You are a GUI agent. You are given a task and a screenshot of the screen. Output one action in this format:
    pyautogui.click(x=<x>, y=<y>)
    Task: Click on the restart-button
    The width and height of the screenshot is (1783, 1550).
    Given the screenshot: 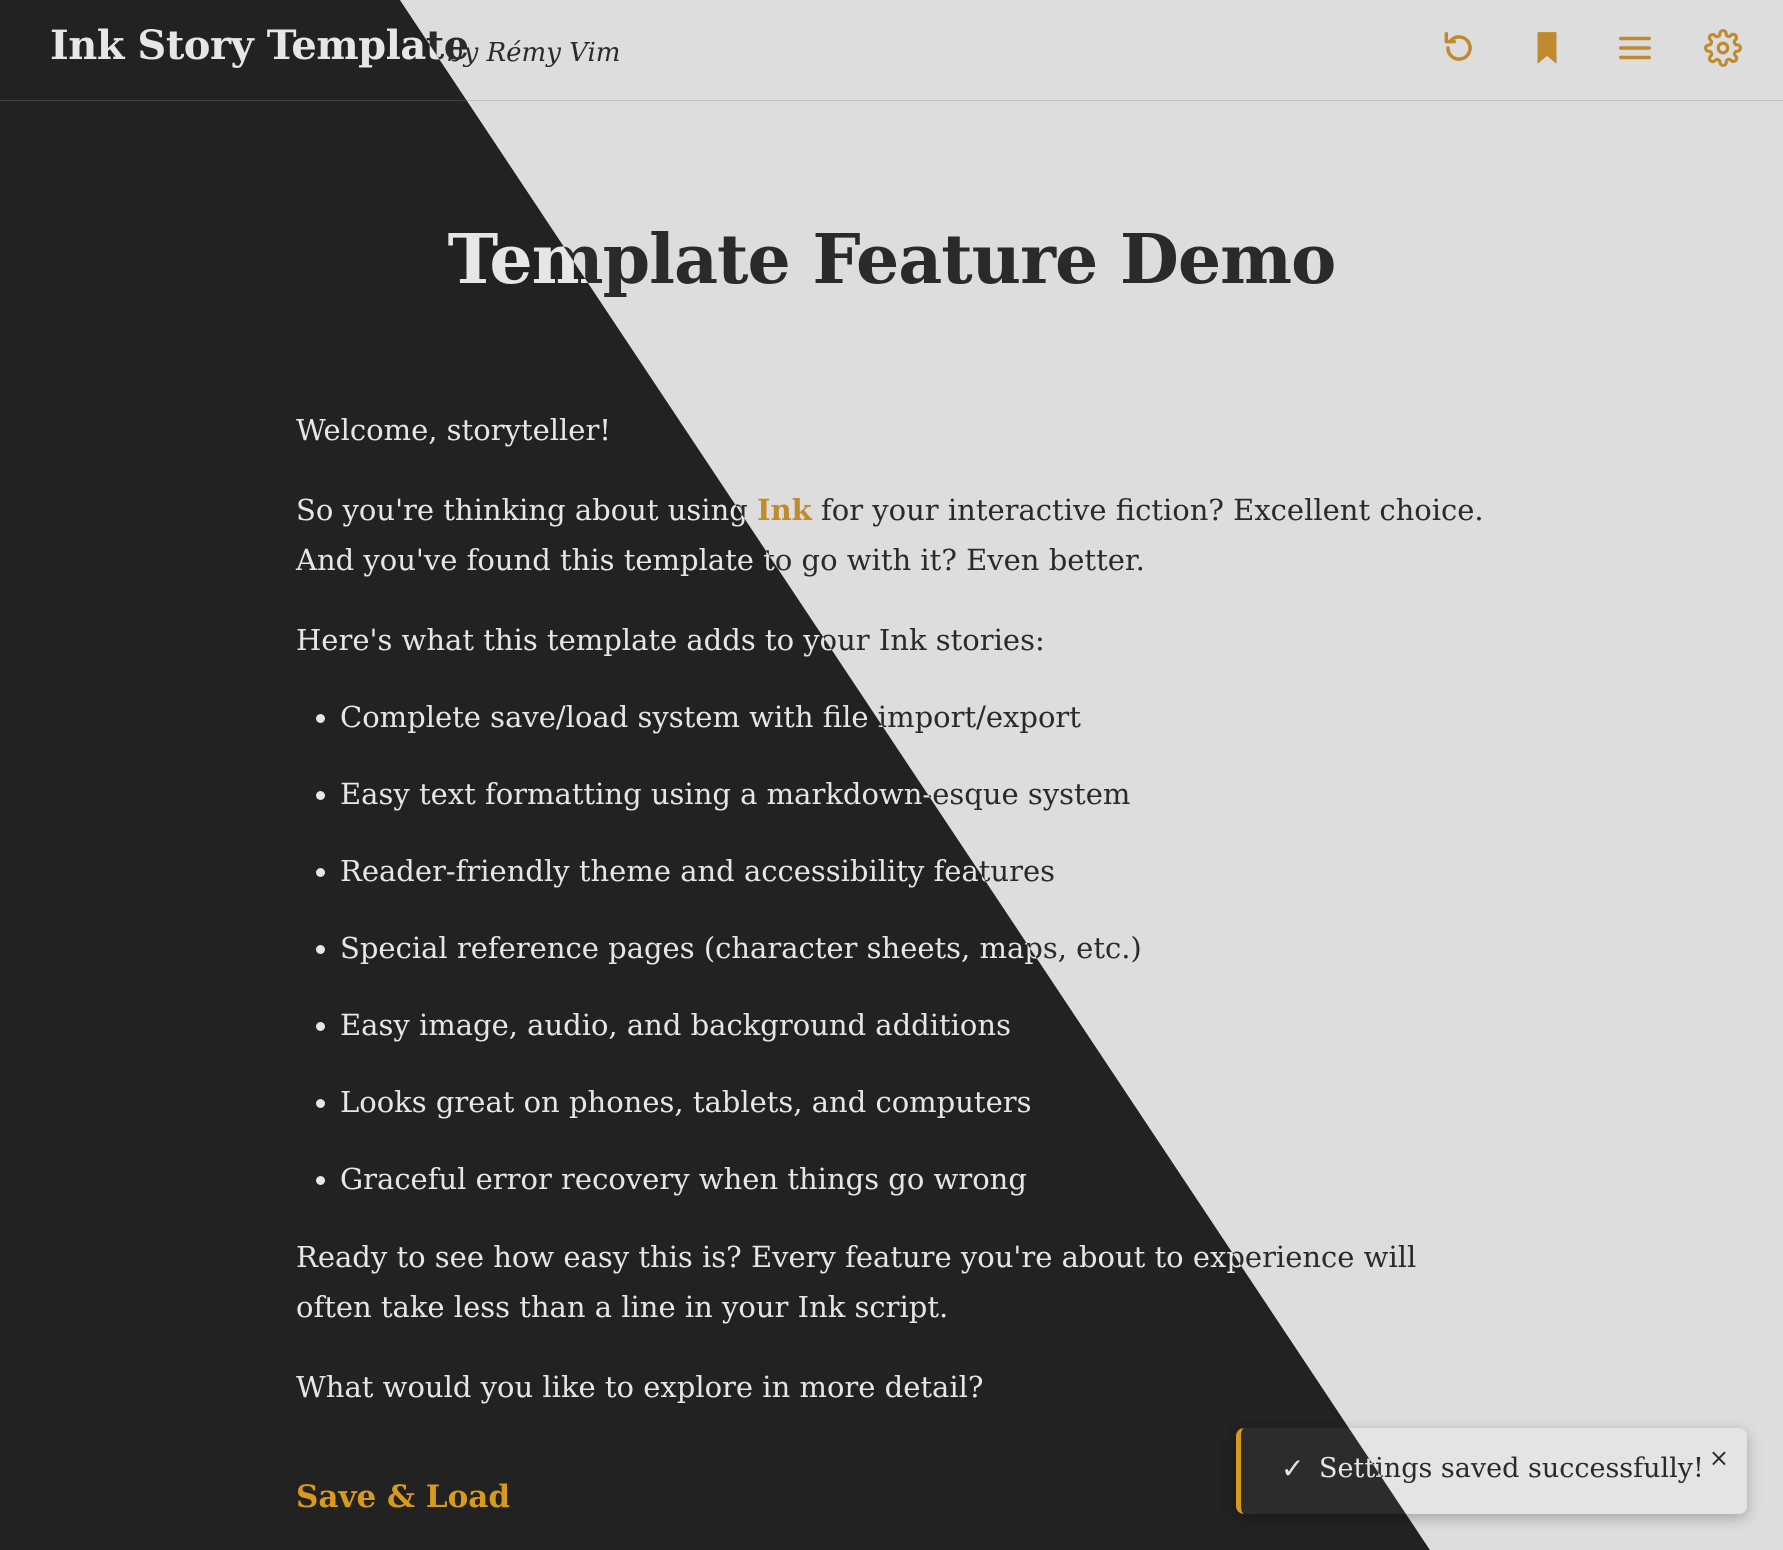 What is the action you would take?
    pyautogui.click(x=1459, y=48)
    